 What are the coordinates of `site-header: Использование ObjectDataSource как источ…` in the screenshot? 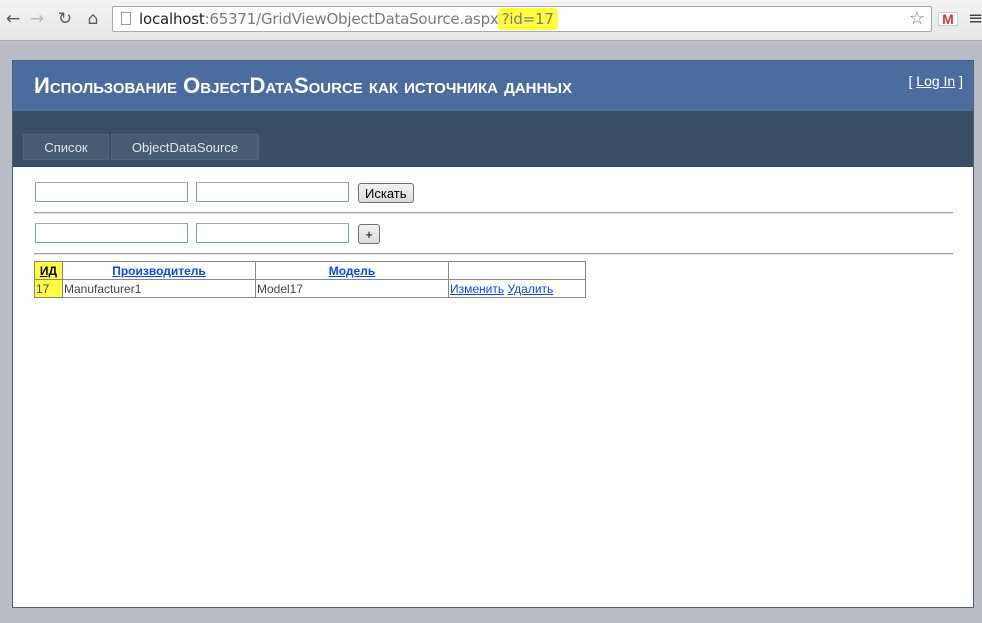 It's located at (493, 86).